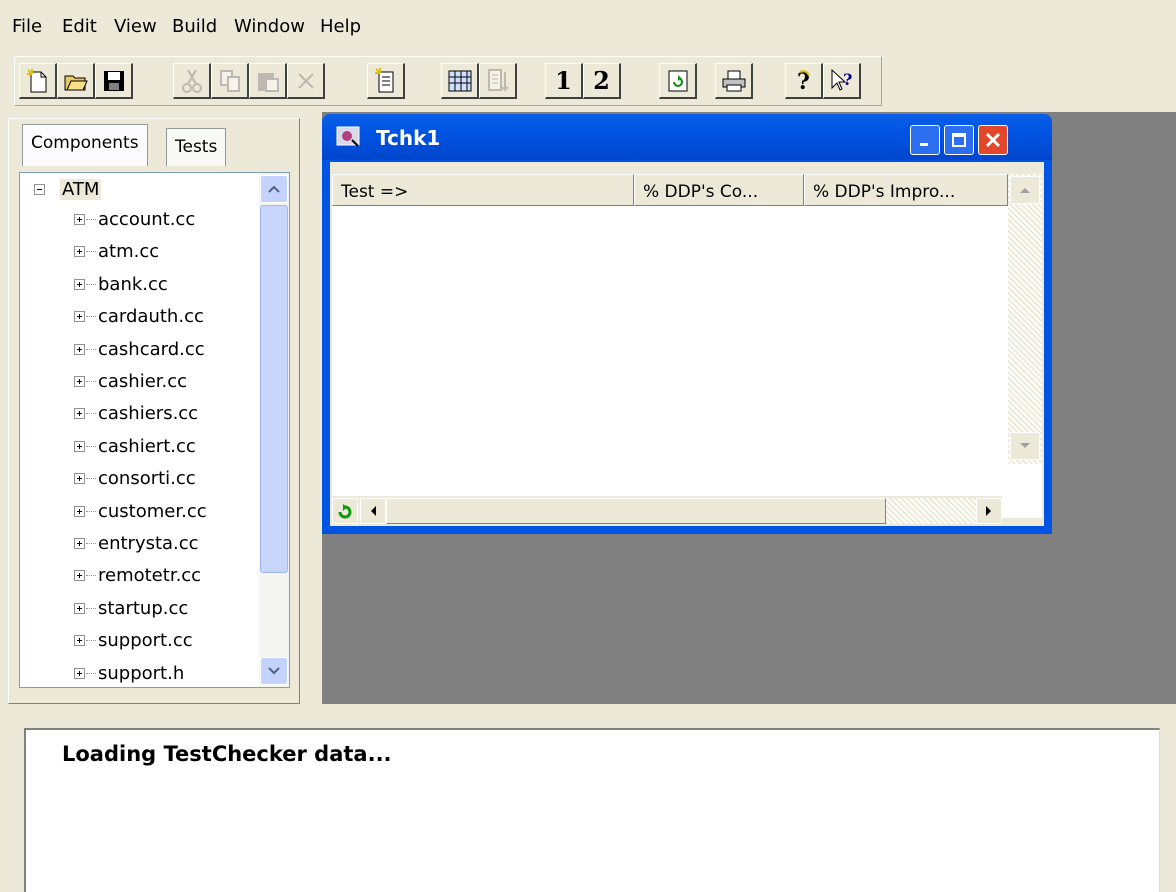  What do you see at coordinates (135, 416) in the screenshot?
I see `tree-item: cashiers.cc` at bounding box center [135, 416].